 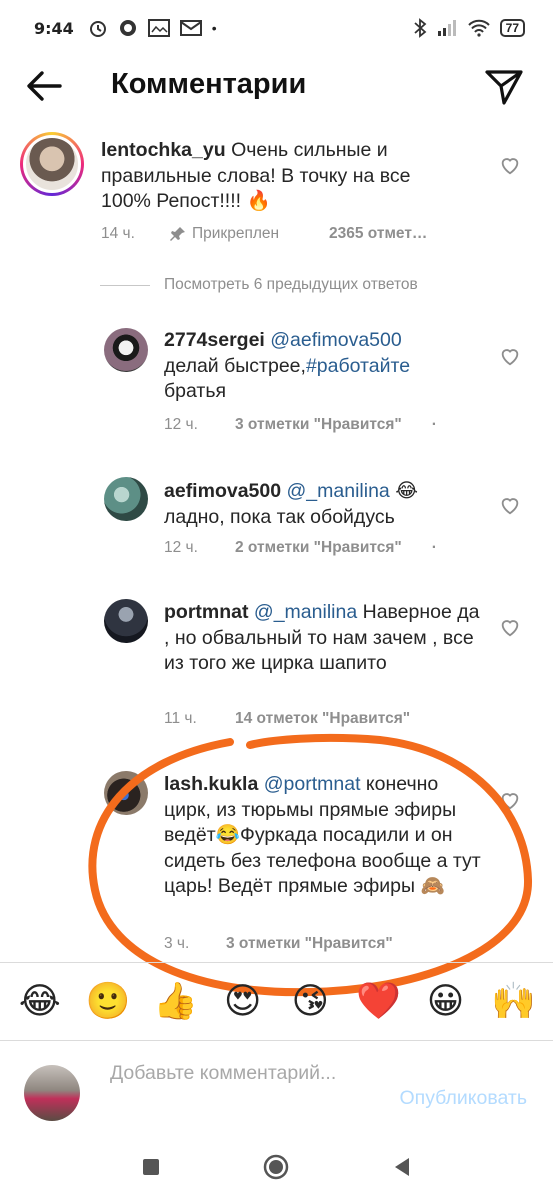 What do you see at coordinates (54, 28) in the screenshot?
I see `status-time: 9:44` at bounding box center [54, 28].